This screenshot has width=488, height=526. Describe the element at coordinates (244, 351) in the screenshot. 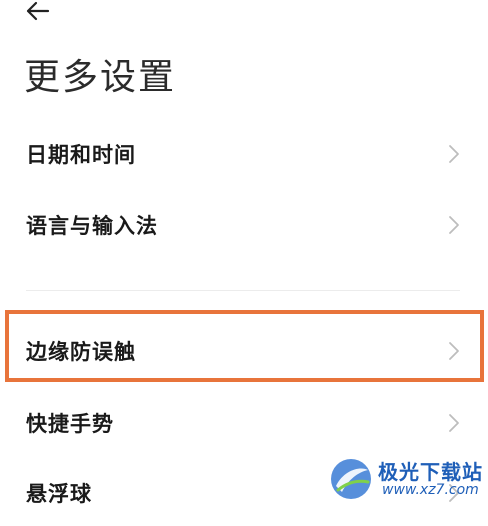

I see `settings-item-edge-protection: 边缘防误触` at that location.